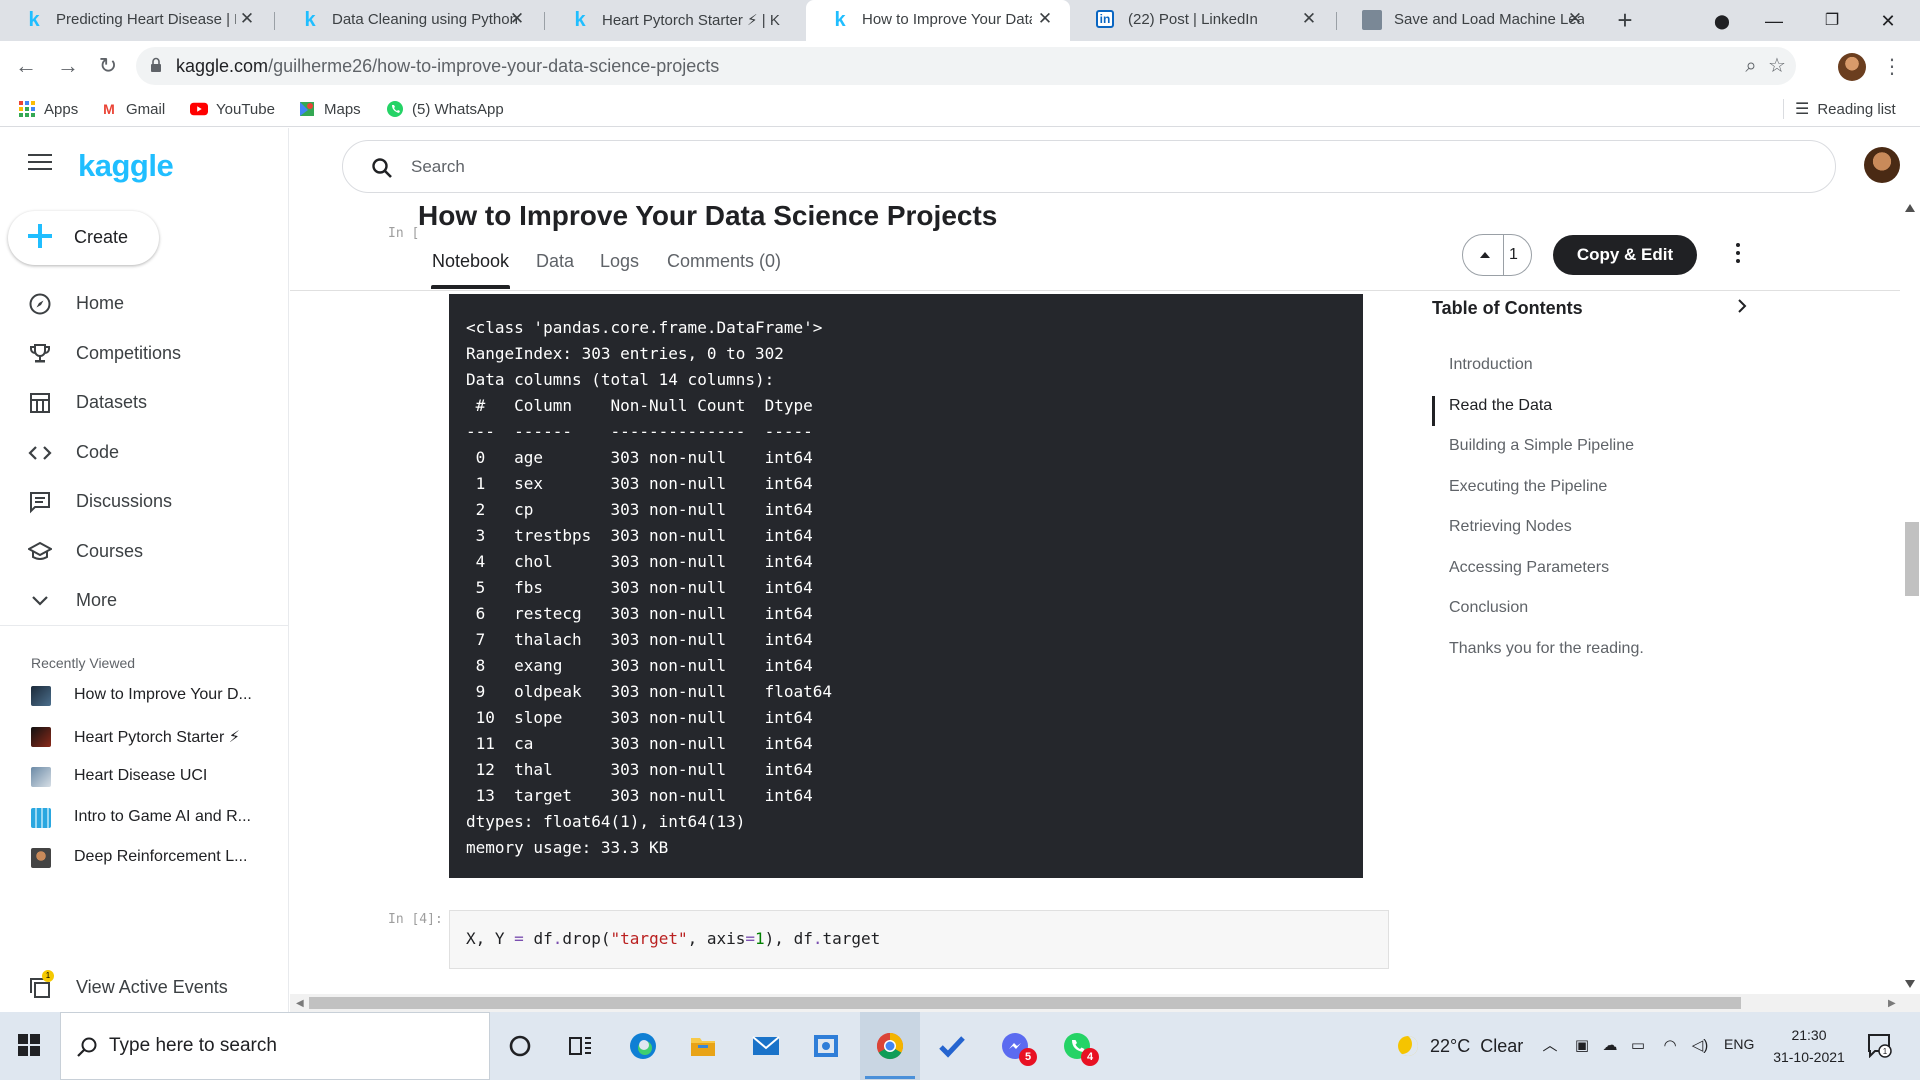  Describe the element at coordinates (1528, 487) in the screenshot. I see `toc-item: Executing the Pipeline` at that location.